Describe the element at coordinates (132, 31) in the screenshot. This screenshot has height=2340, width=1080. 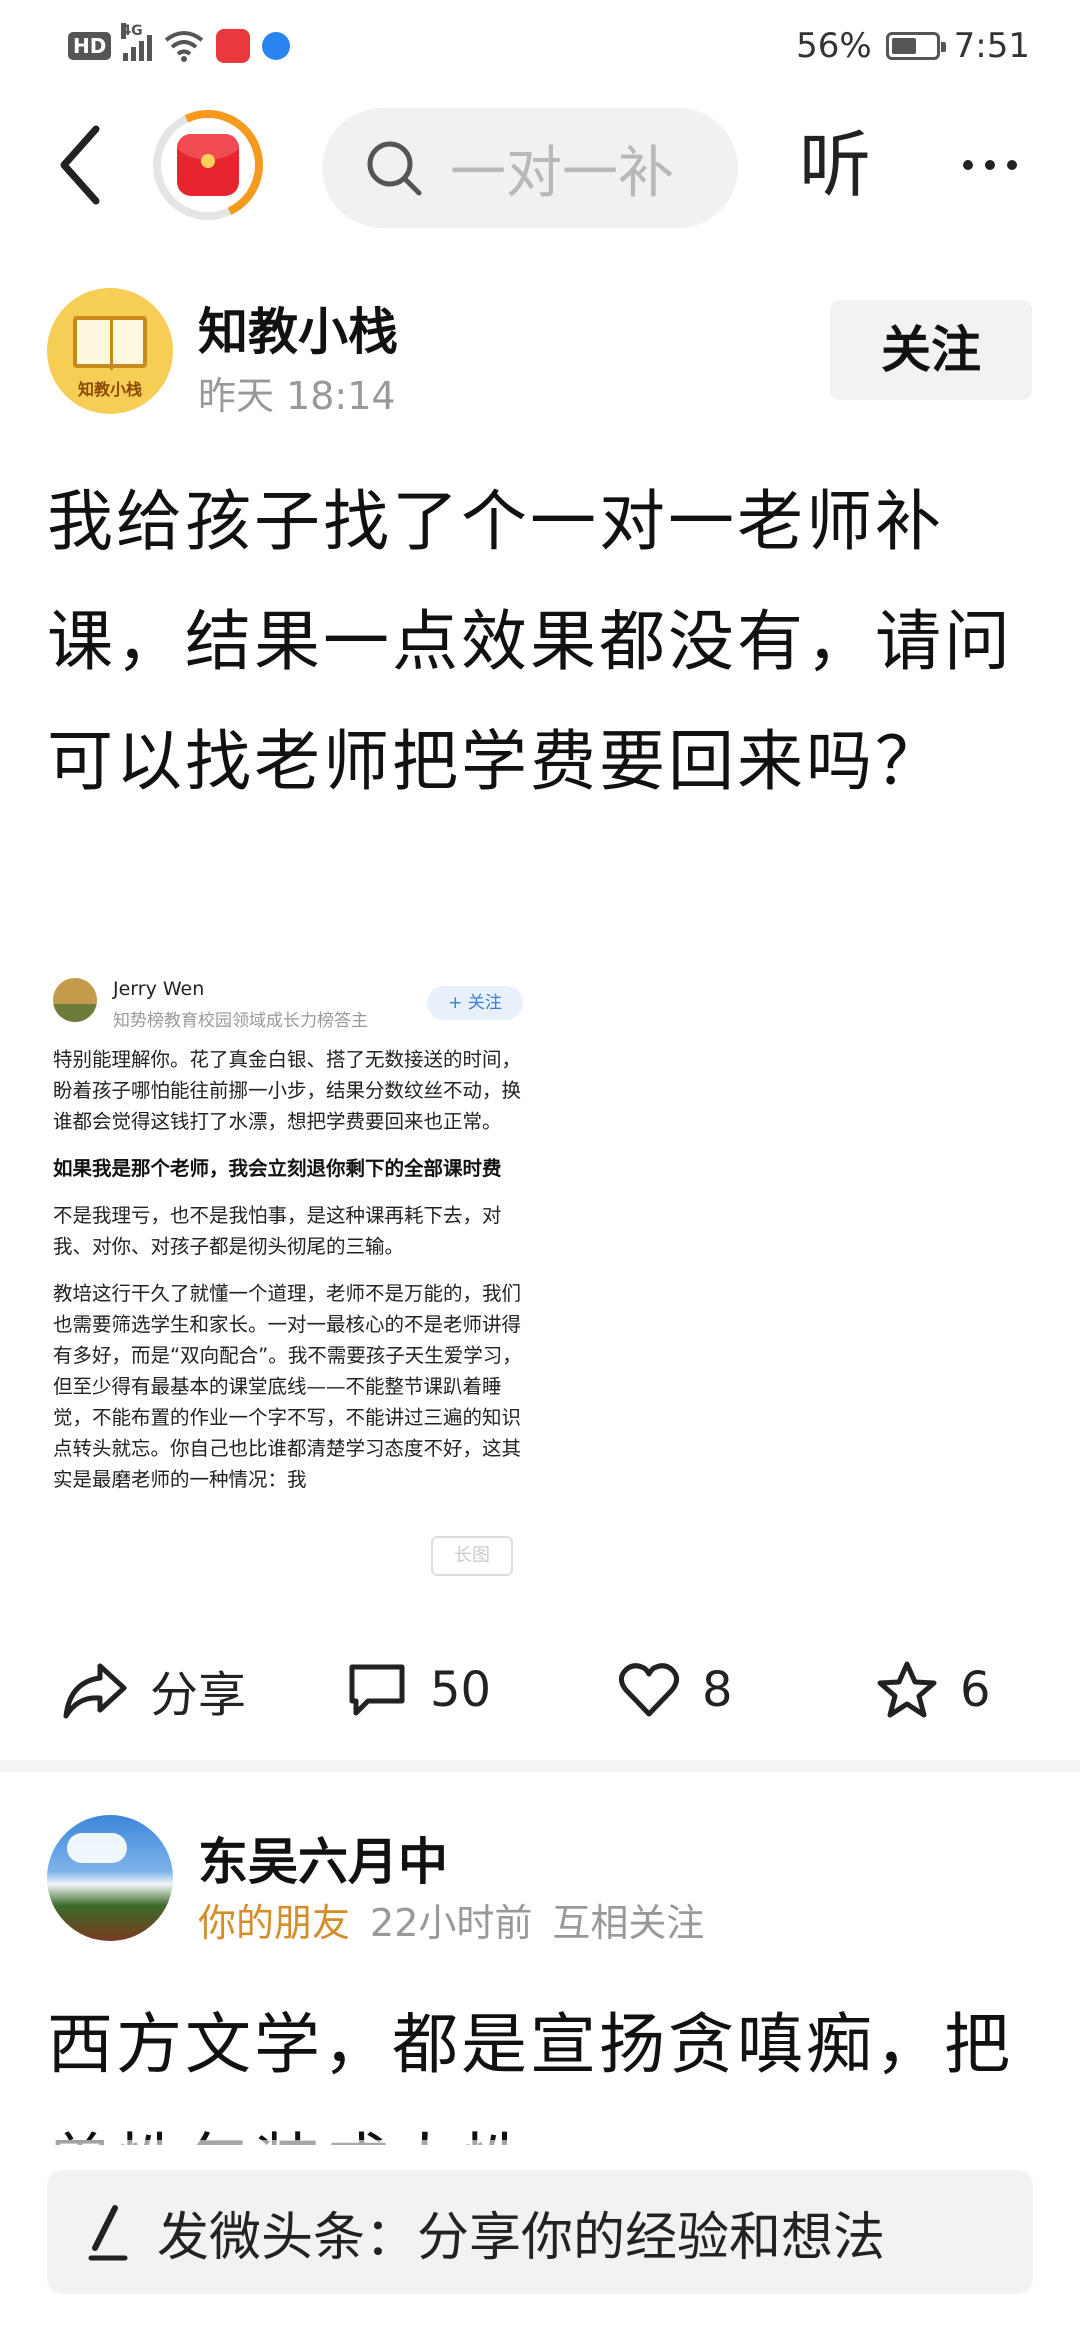
I see `network-type: 4G` at that location.